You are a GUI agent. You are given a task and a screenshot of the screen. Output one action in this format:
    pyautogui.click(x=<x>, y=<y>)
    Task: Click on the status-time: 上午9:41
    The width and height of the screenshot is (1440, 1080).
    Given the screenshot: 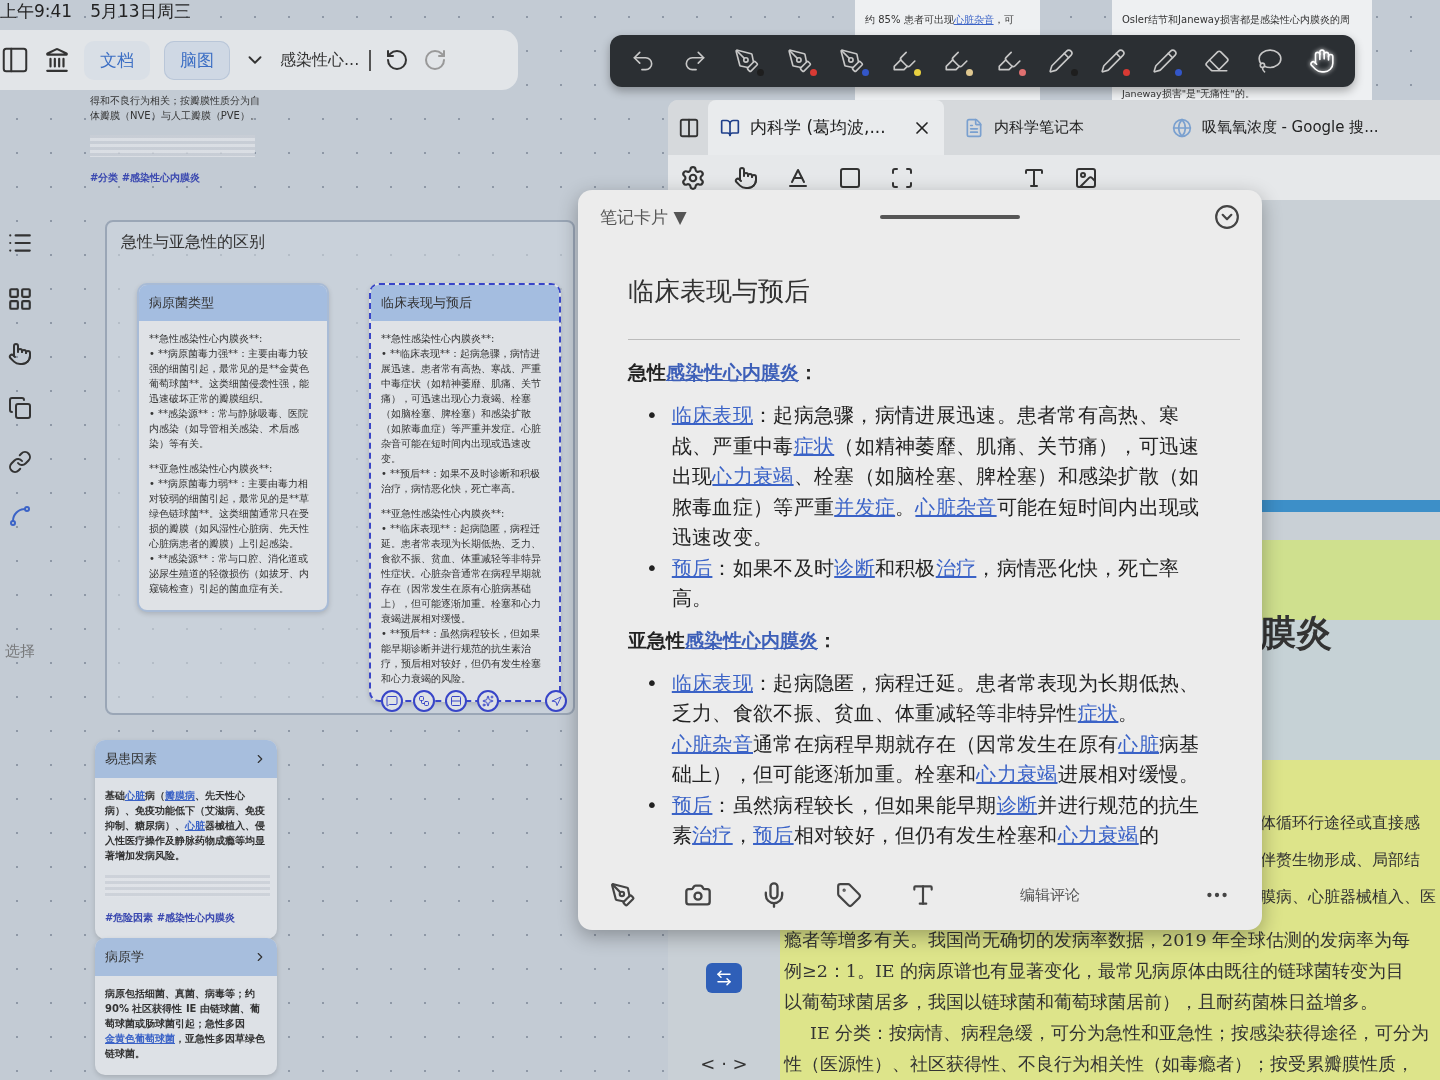 What is the action you would take?
    pyautogui.click(x=36, y=11)
    